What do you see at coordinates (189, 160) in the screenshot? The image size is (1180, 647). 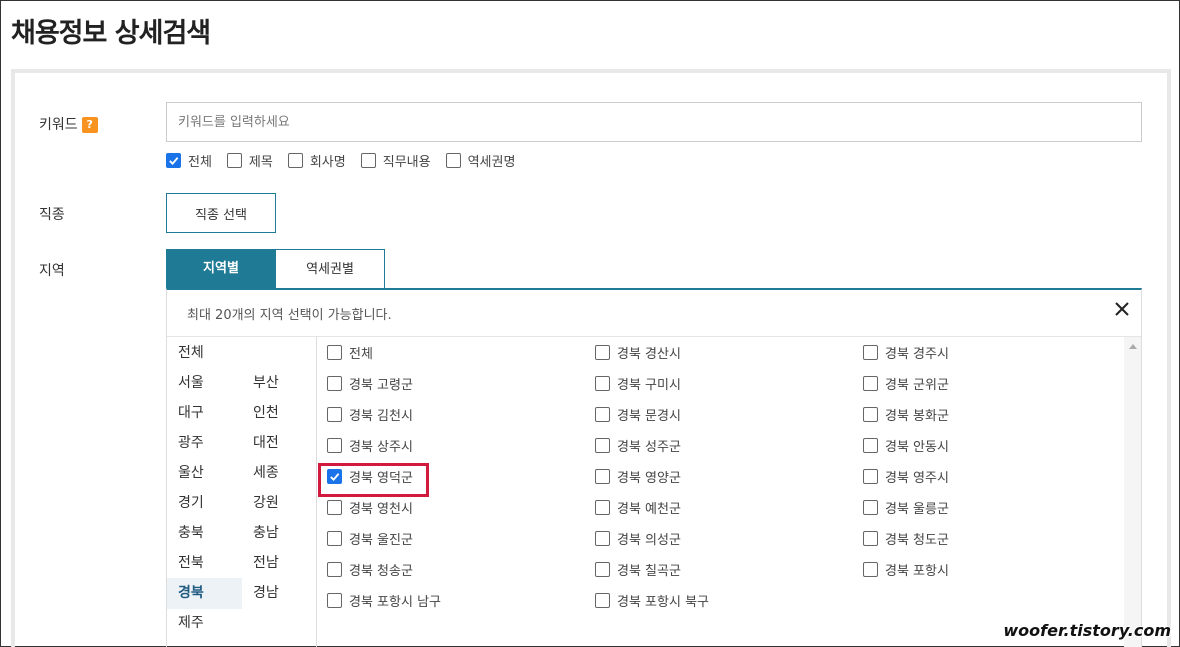 I see `keyword-option: 전체` at bounding box center [189, 160].